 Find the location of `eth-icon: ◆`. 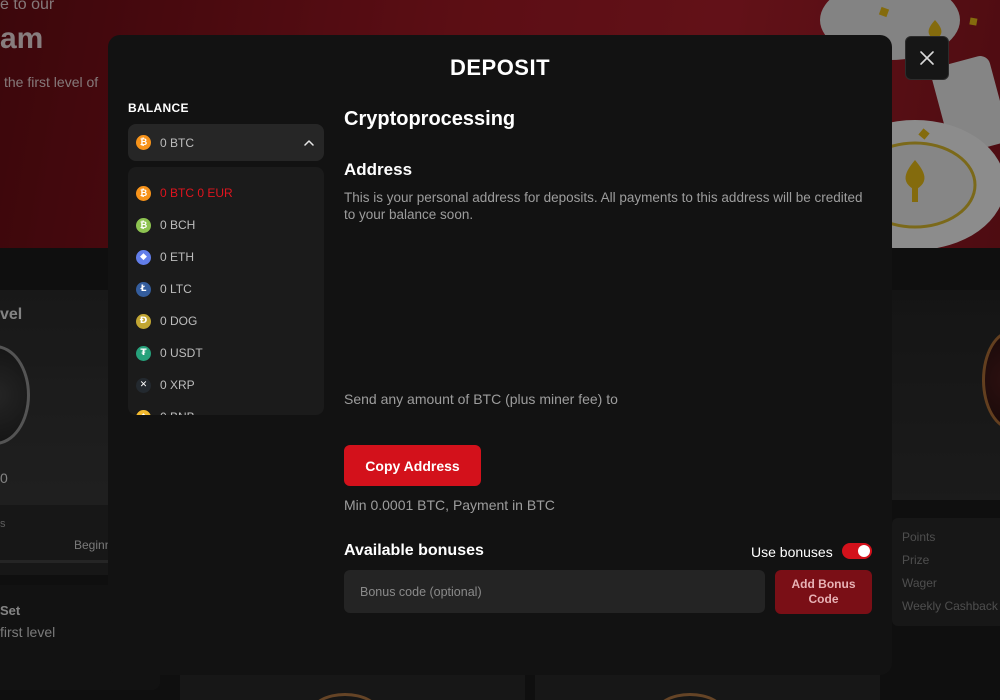

eth-icon: ◆ is located at coordinates (143, 257).